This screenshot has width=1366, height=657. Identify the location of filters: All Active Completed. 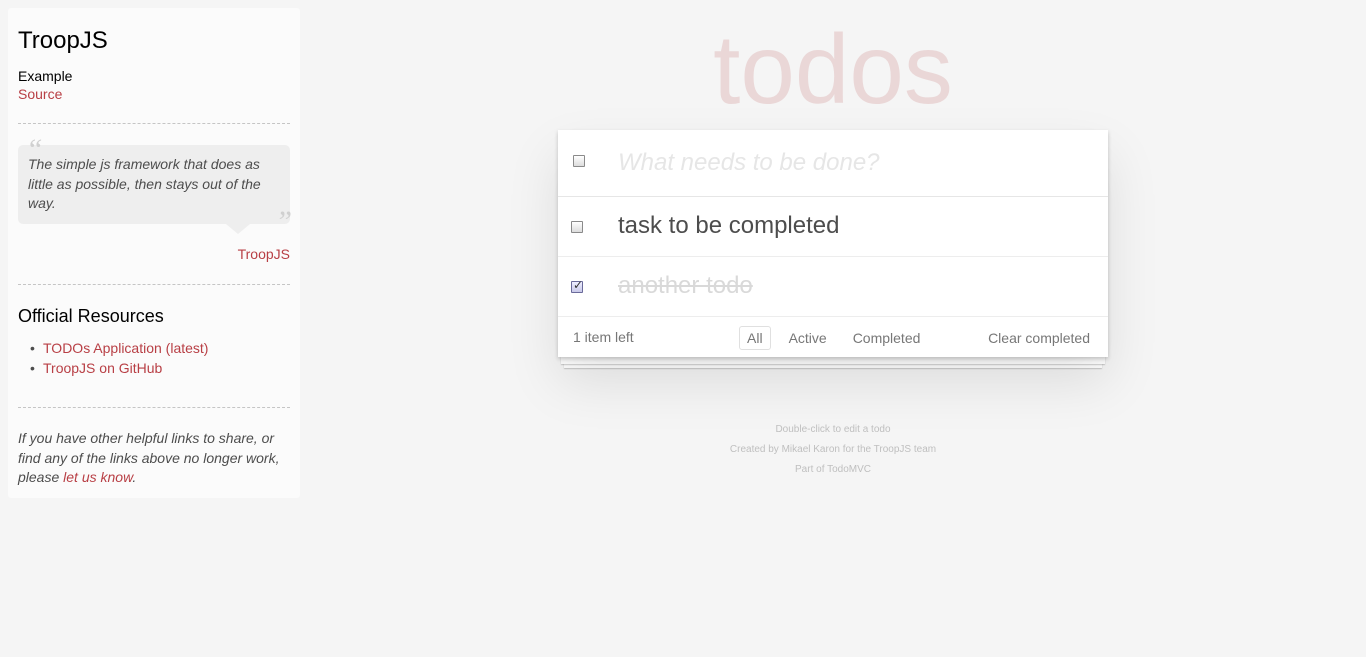
(836, 338).